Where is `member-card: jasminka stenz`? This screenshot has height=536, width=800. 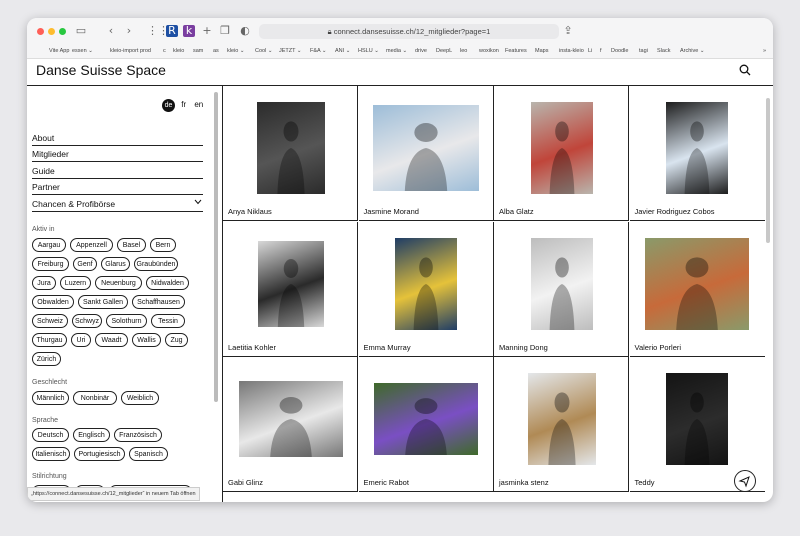
member-card: jasminka stenz is located at coordinates (561, 424).